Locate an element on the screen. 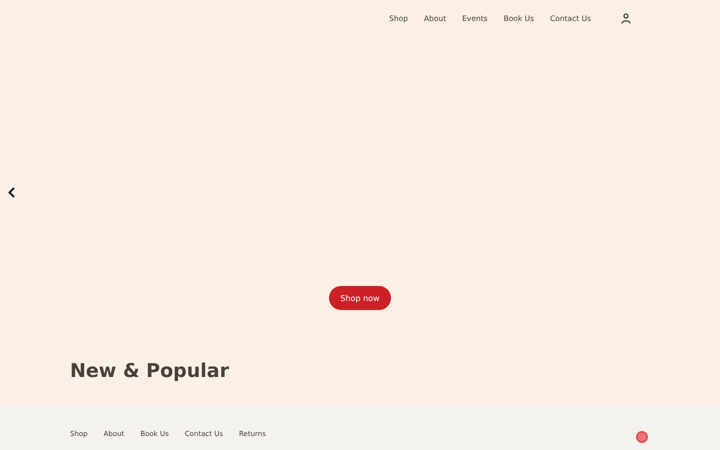  section-heading: New & Popular is located at coordinates (149, 371).